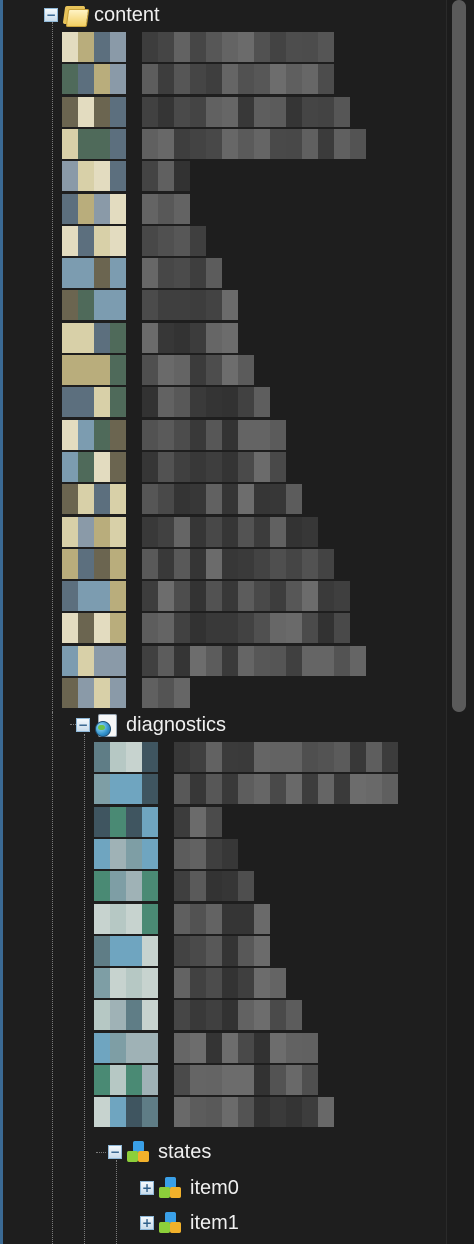 Image resolution: width=474 pixels, height=1244 pixels. Describe the element at coordinates (159, 1152) in the screenshot. I see `tree-node-states: − states` at that location.